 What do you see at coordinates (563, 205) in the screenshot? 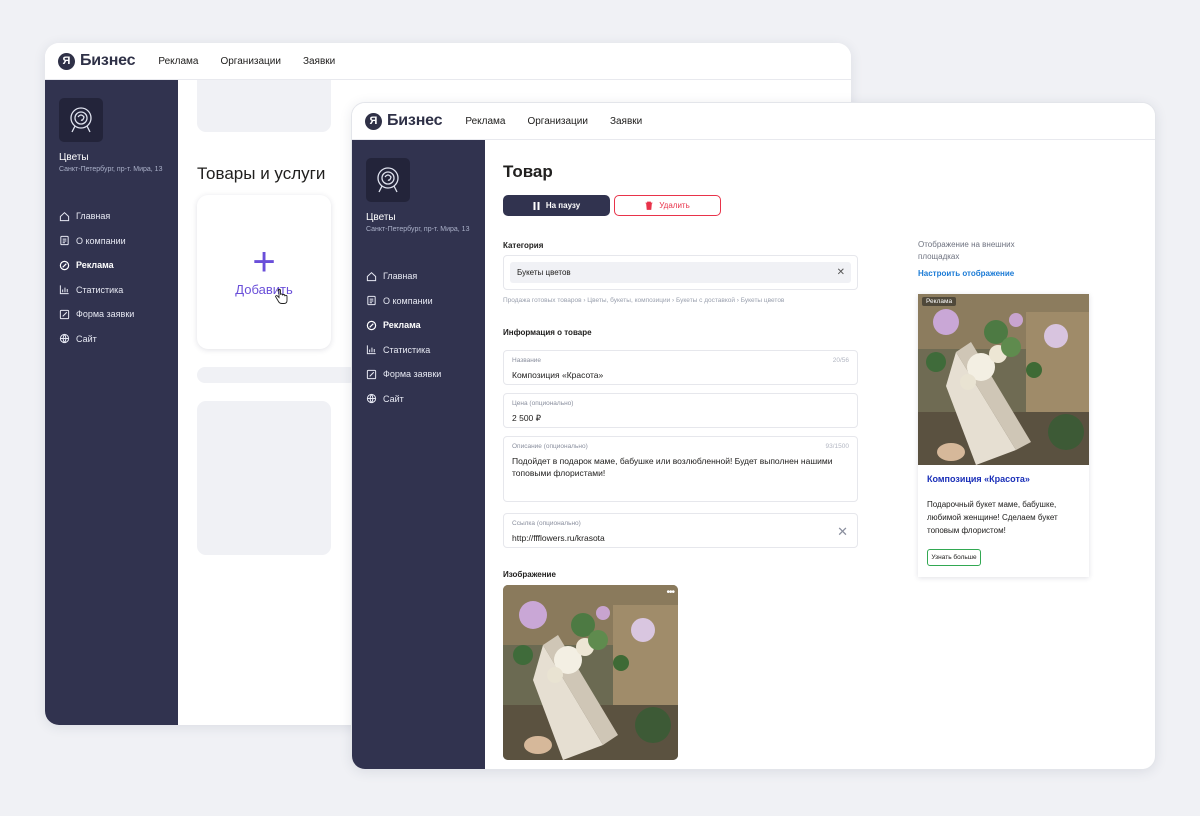
I see `pause-label: На паузу` at bounding box center [563, 205].